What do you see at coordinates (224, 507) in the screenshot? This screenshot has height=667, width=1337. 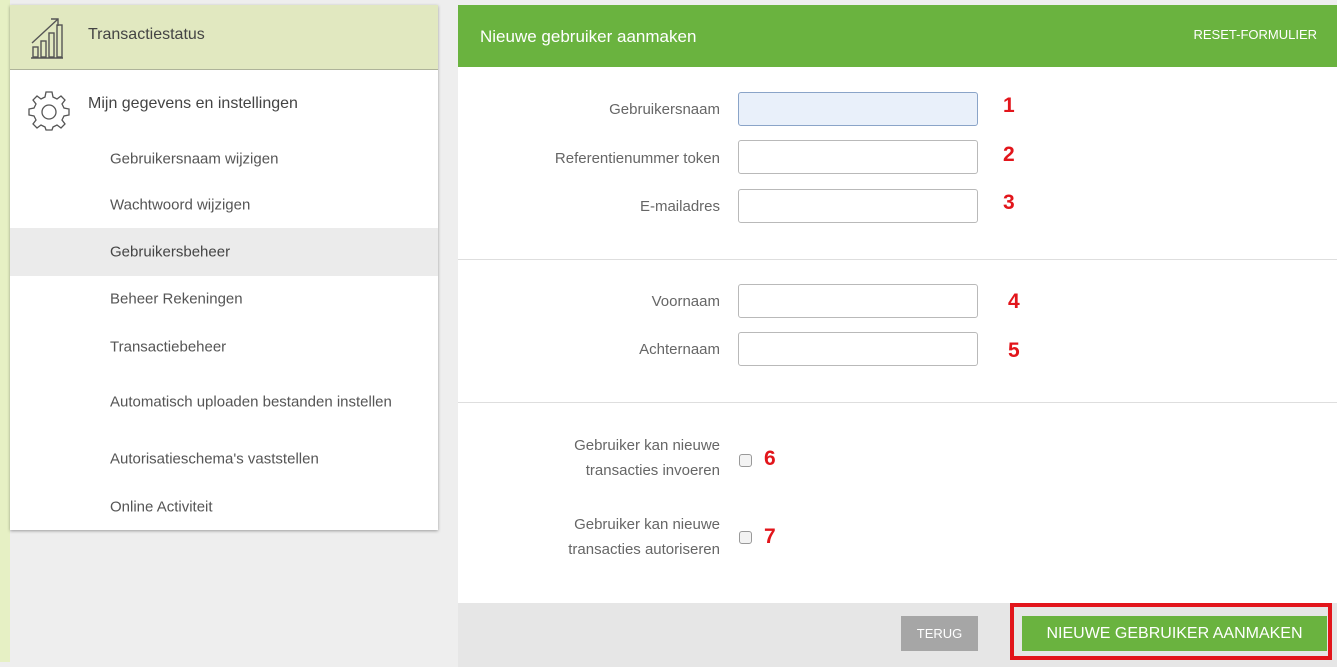 I see `sidebar-item-online-activiteit: Online Activiteit` at bounding box center [224, 507].